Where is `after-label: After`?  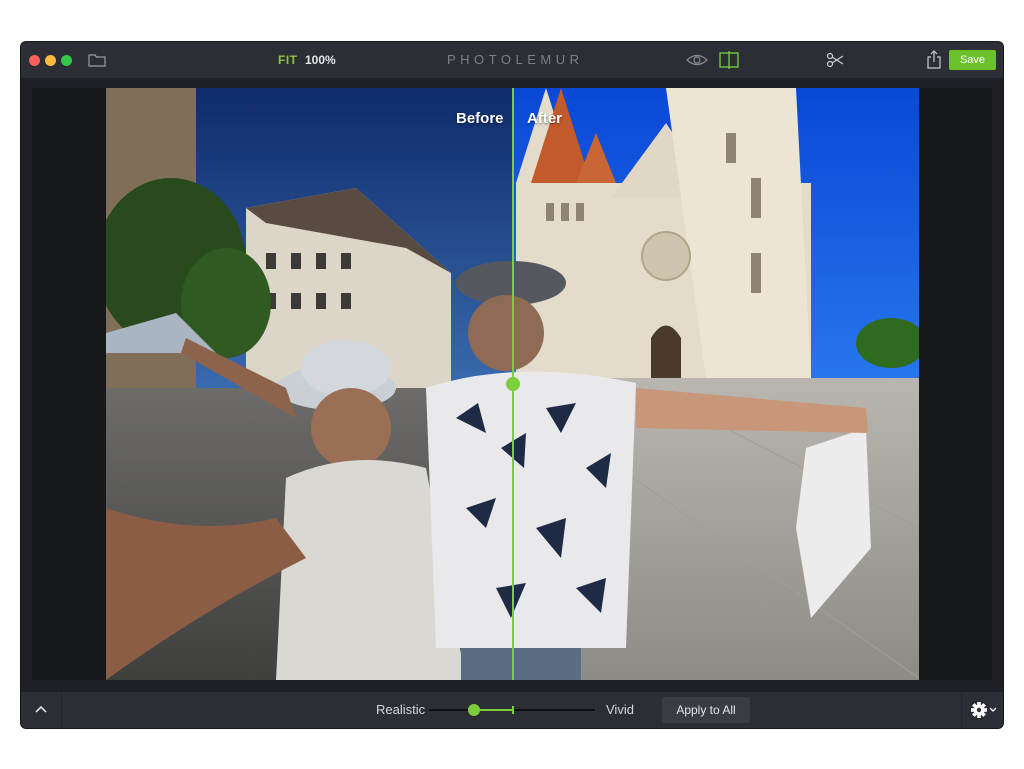 after-label: After is located at coordinates (545, 118).